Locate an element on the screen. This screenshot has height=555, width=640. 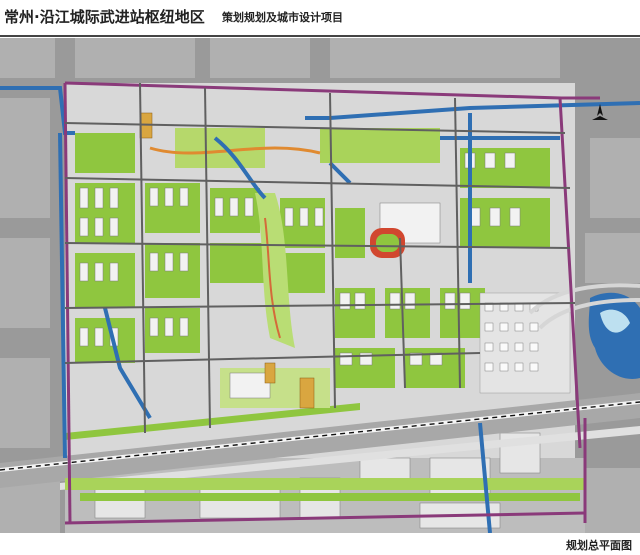
title-divider is located at coordinates (320, 36).